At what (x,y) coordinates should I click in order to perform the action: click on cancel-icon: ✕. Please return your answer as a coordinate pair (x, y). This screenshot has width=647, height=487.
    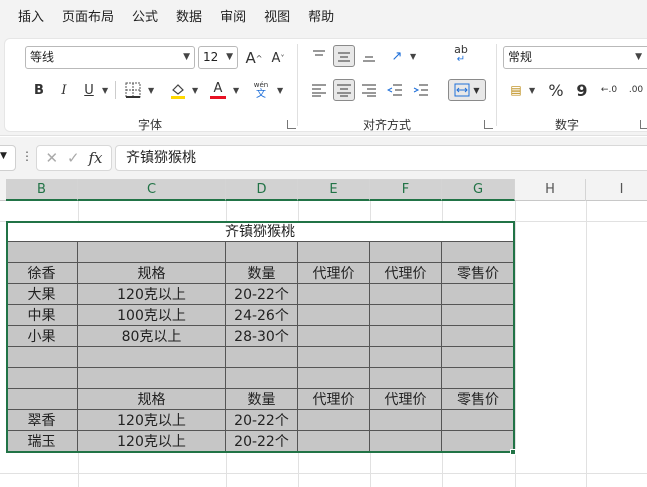
    Looking at the image, I should click on (51, 158).